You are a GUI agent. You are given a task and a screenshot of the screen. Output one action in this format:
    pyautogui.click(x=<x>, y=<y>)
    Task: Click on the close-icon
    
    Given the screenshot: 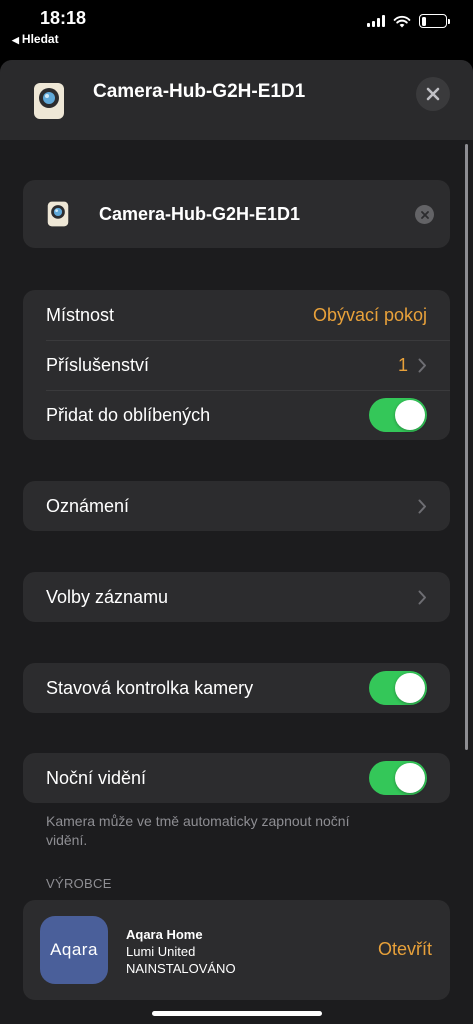 What is the action you would take?
    pyautogui.click(x=433, y=94)
    